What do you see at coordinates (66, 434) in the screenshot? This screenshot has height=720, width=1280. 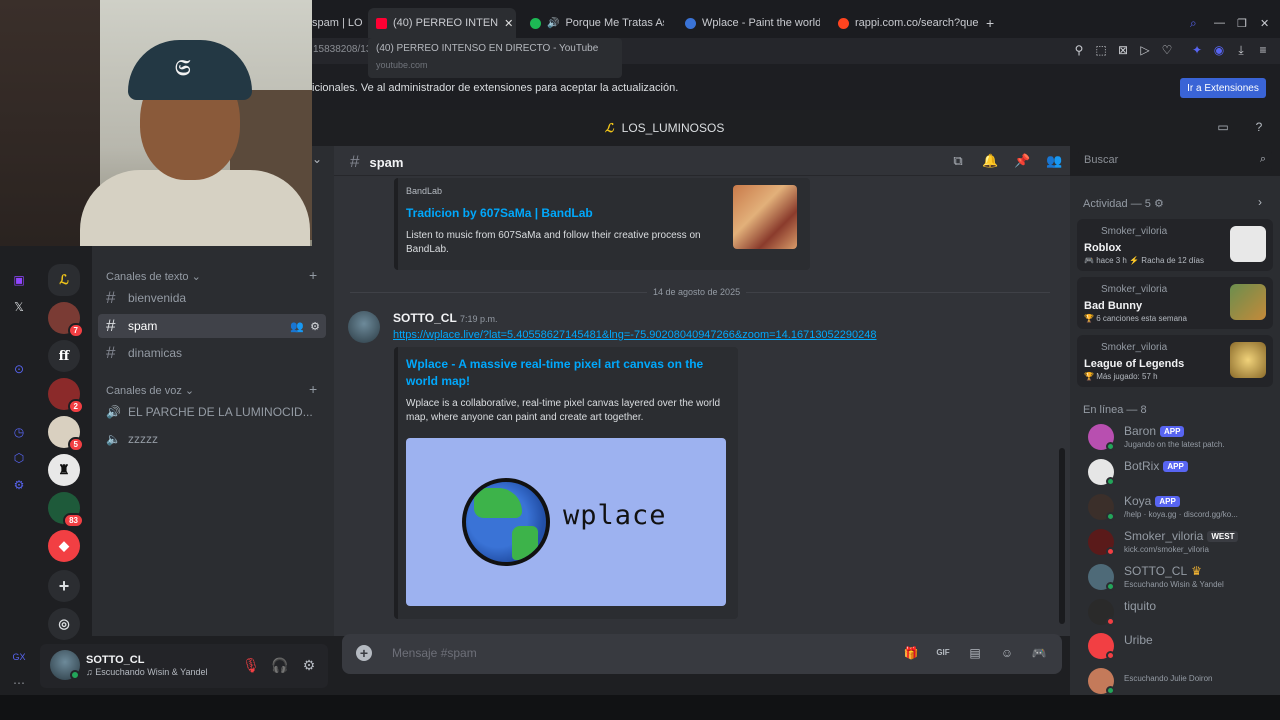 I see `guild-avatar: 5` at bounding box center [66, 434].